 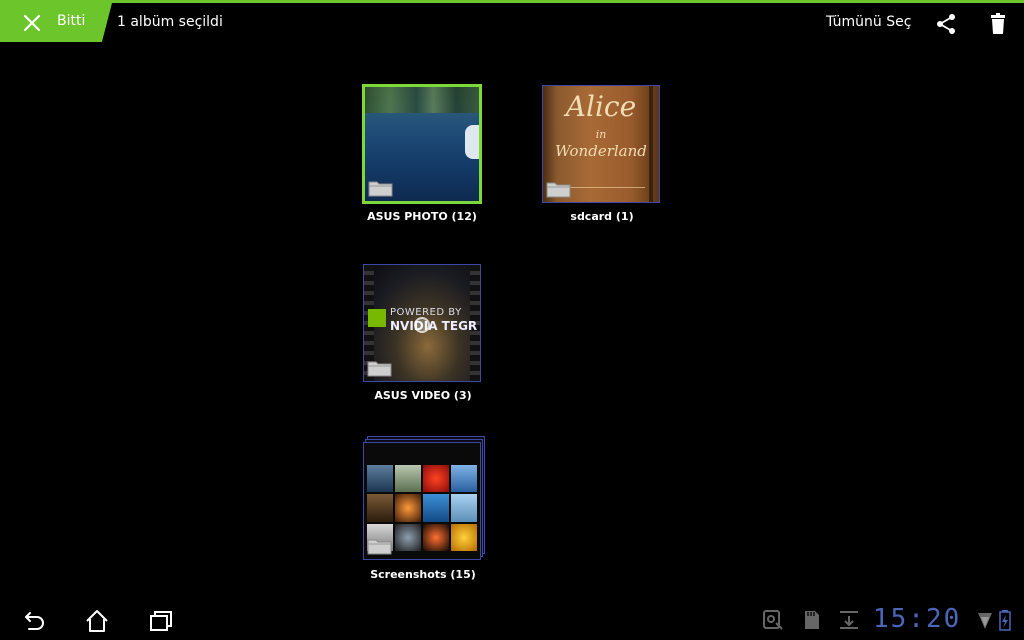 What do you see at coordinates (512, 21) in the screenshot?
I see `action-bar: Bitti 1 albüm seçildi Tümünü Seç` at bounding box center [512, 21].